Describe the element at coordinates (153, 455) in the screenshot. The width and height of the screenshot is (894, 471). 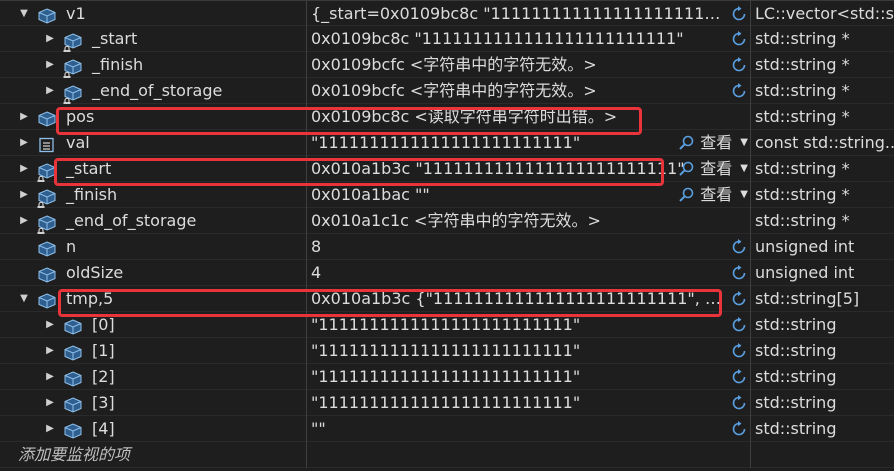
I see `add-watch-label: 添加要监视的项` at that location.